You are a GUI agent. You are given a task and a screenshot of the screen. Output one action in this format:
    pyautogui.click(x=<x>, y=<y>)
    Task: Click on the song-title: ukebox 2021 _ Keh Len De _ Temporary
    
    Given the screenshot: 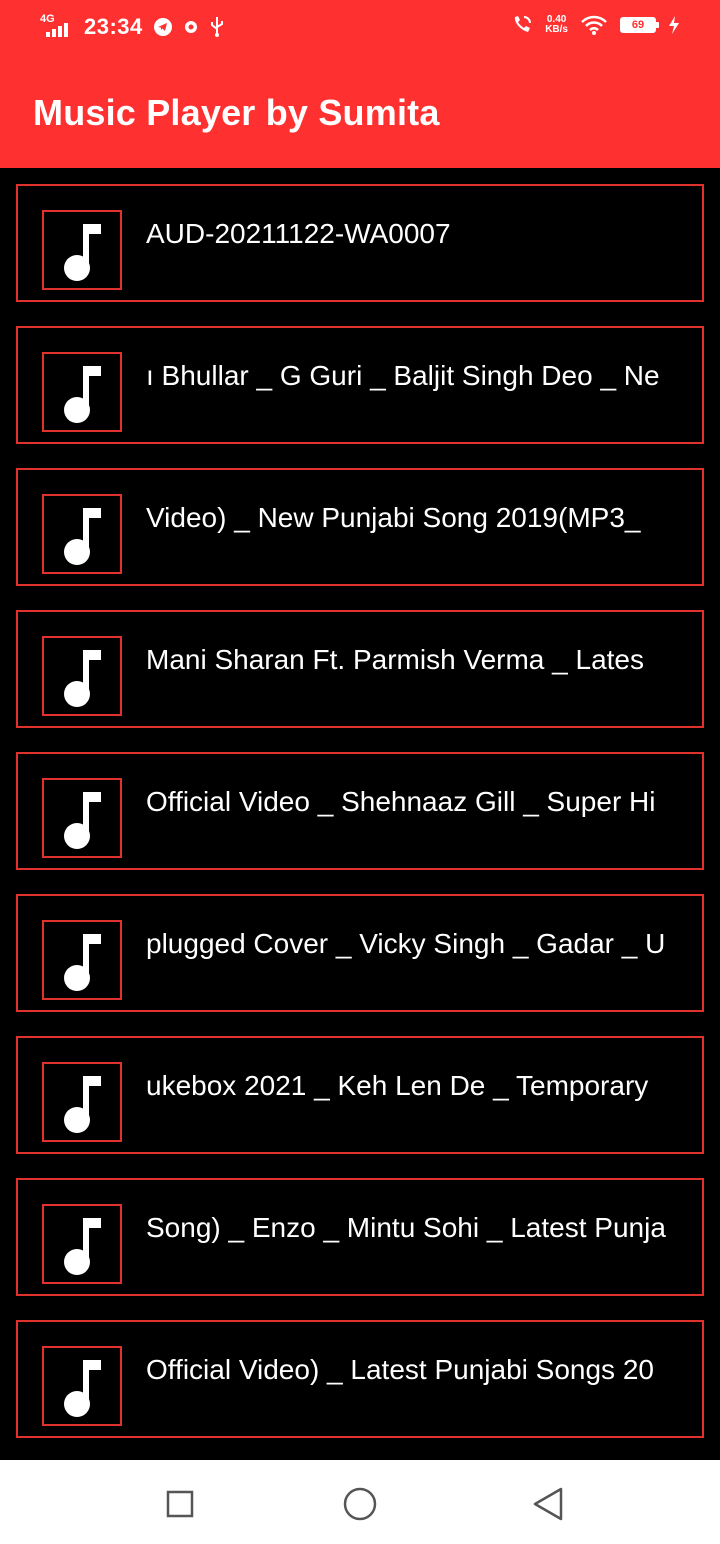 What is the action you would take?
    pyautogui.click(x=397, y=1085)
    